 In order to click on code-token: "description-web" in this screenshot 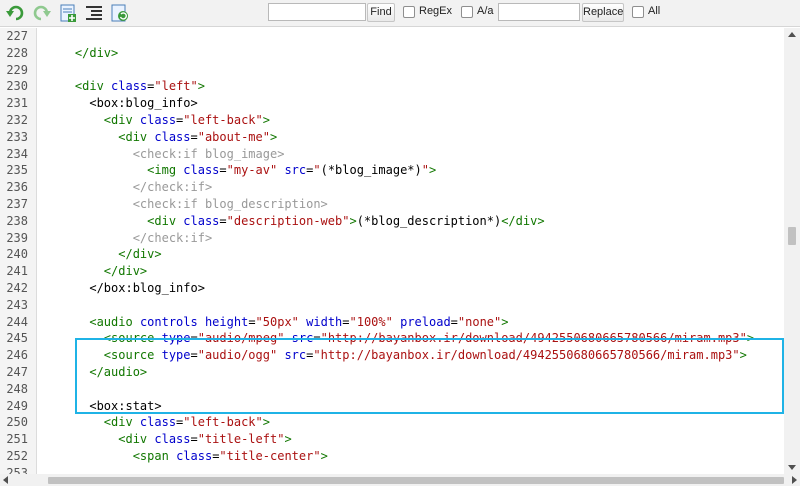, I will do `click(288, 220)`.